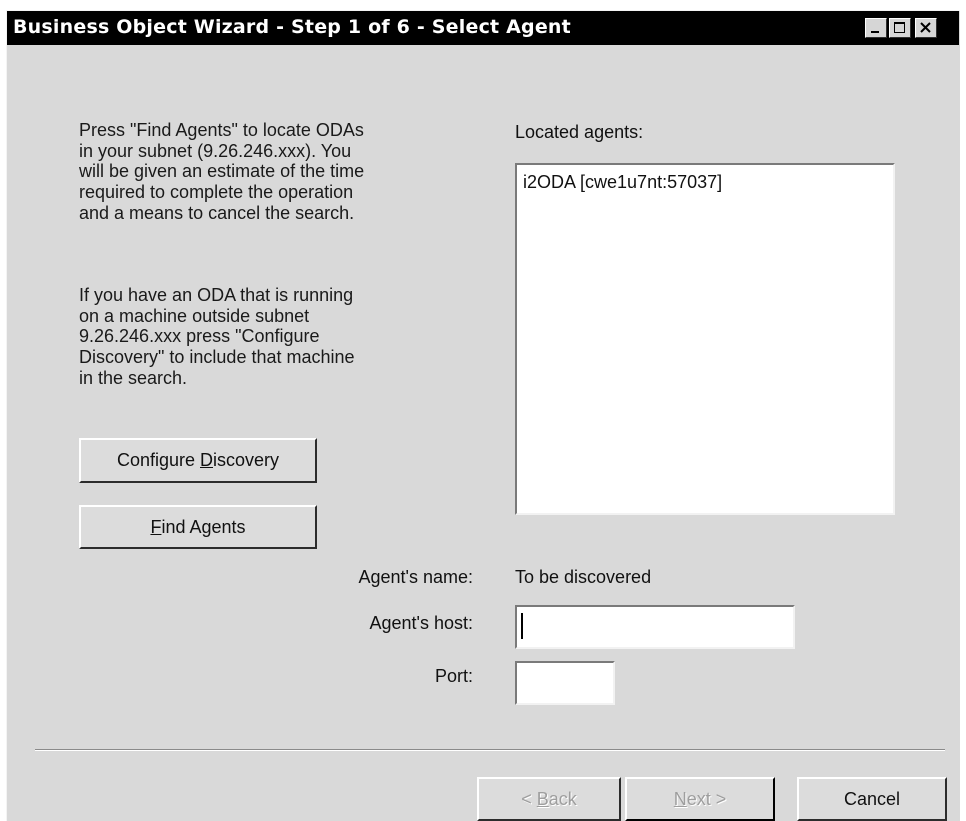  Describe the element at coordinates (622, 182) in the screenshot. I see `agent-list-item: i2ODA [cwe1u7nt:57037]` at that location.